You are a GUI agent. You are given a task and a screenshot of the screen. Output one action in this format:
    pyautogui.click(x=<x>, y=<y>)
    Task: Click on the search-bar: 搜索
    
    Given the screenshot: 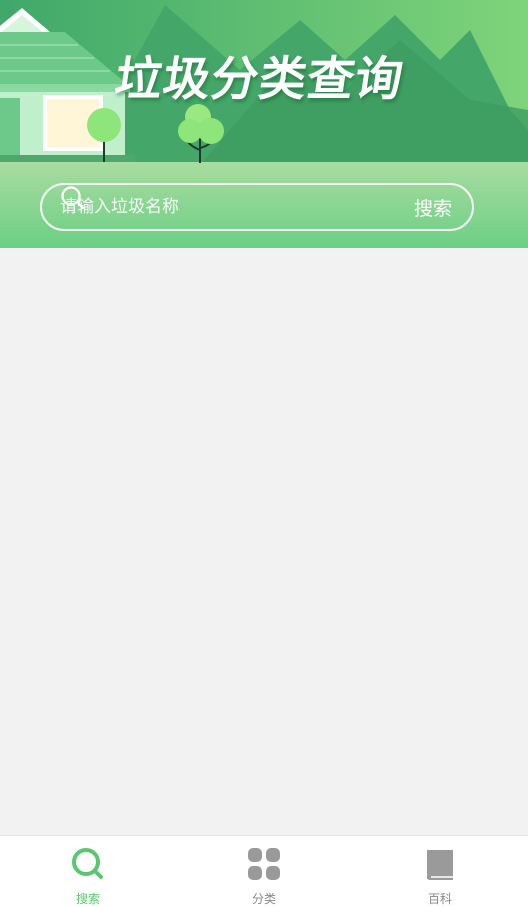 What is the action you would take?
    pyautogui.click(x=257, y=207)
    